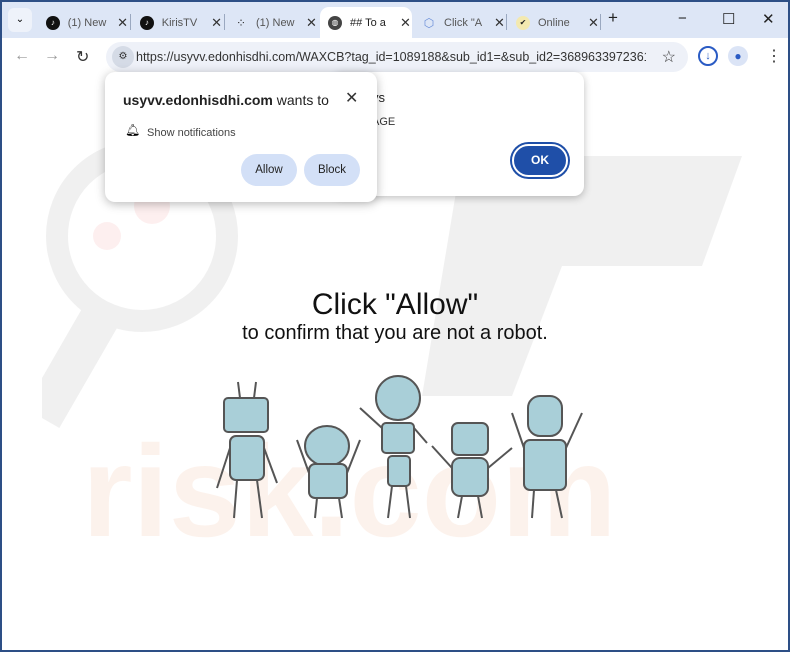 The width and height of the screenshot is (790, 652). What do you see at coordinates (613, 18) in the screenshot?
I see `new-tab-button: +` at bounding box center [613, 18].